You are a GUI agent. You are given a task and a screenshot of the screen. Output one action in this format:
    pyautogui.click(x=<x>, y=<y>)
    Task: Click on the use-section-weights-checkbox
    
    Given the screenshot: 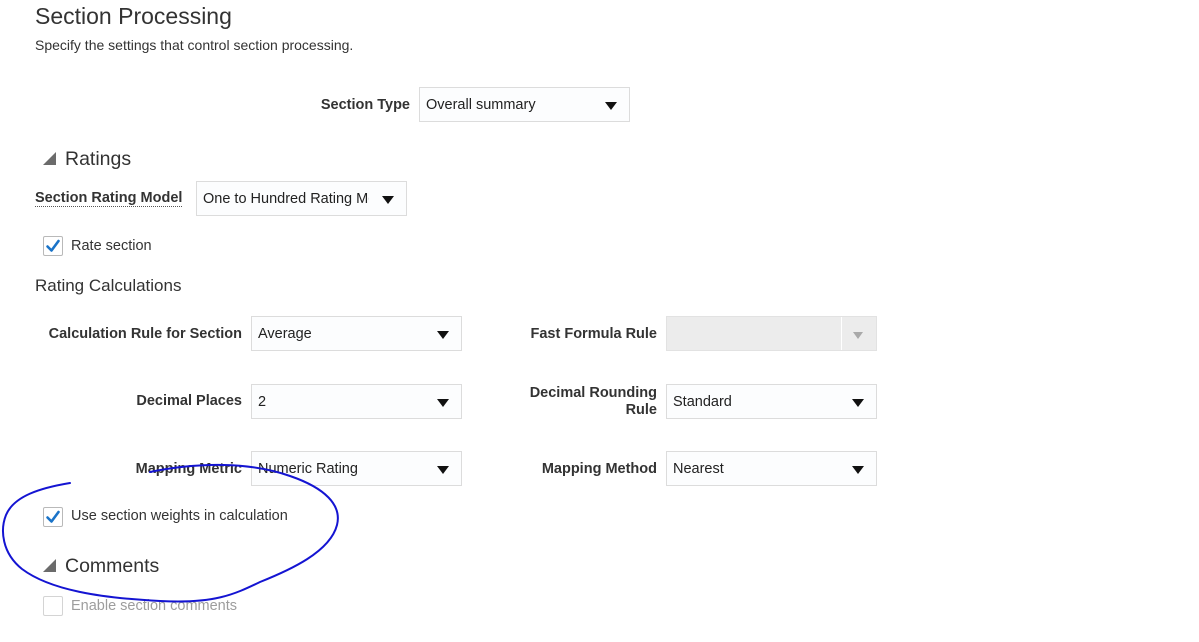 What is the action you would take?
    pyautogui.click(x=53, y=517)
    